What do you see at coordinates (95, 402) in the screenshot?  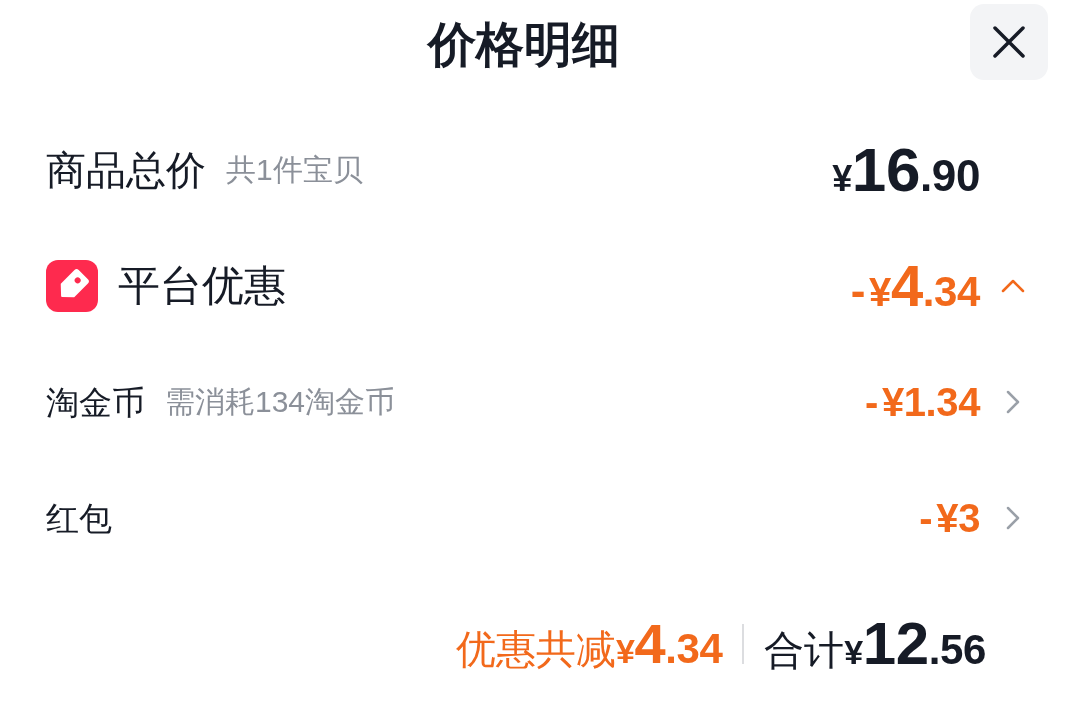 I see `row-label: 淘金币` at bounding box center [95, 402].